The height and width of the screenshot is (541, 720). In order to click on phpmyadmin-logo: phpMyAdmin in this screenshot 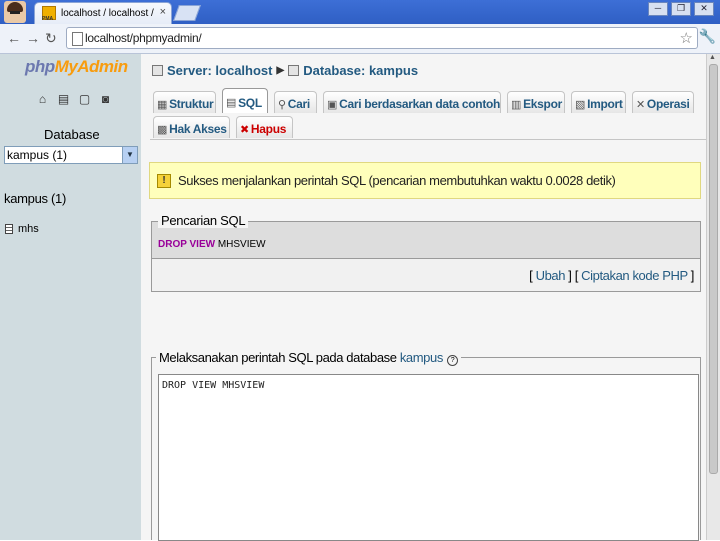, I will do `click(76, 67)`.